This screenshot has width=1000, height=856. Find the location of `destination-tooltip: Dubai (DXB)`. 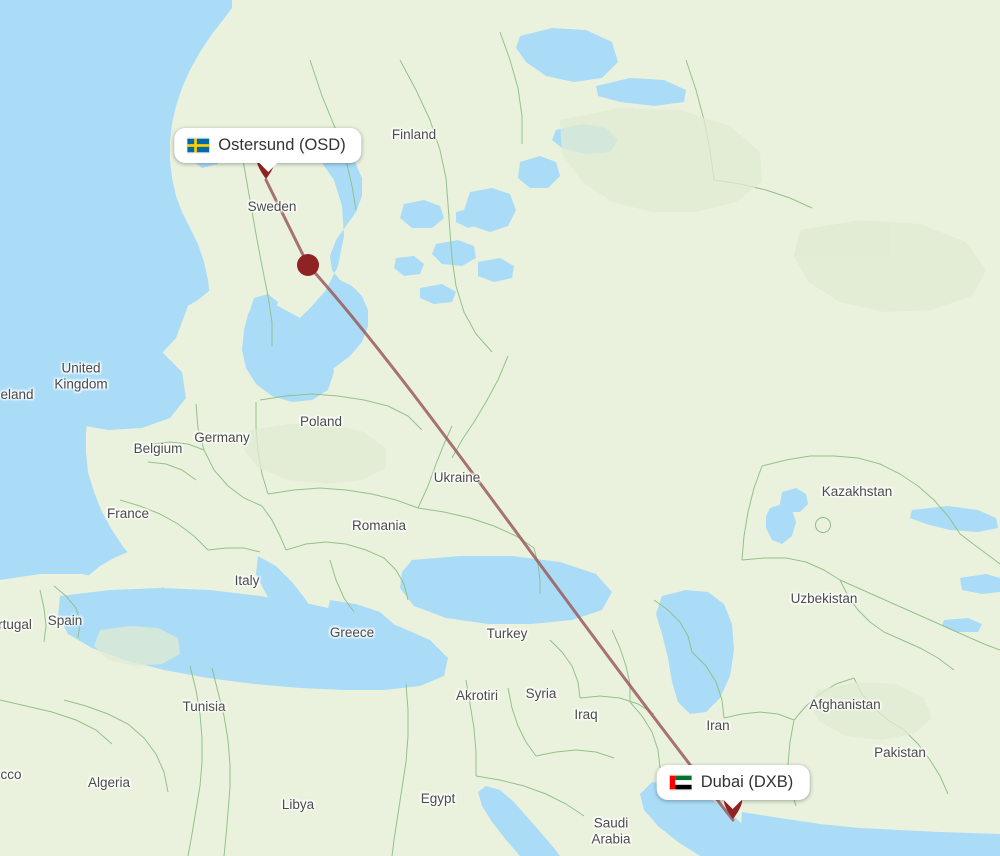

destination-tooltip: Dubai (DXB) is located at coordinates (733, 787).